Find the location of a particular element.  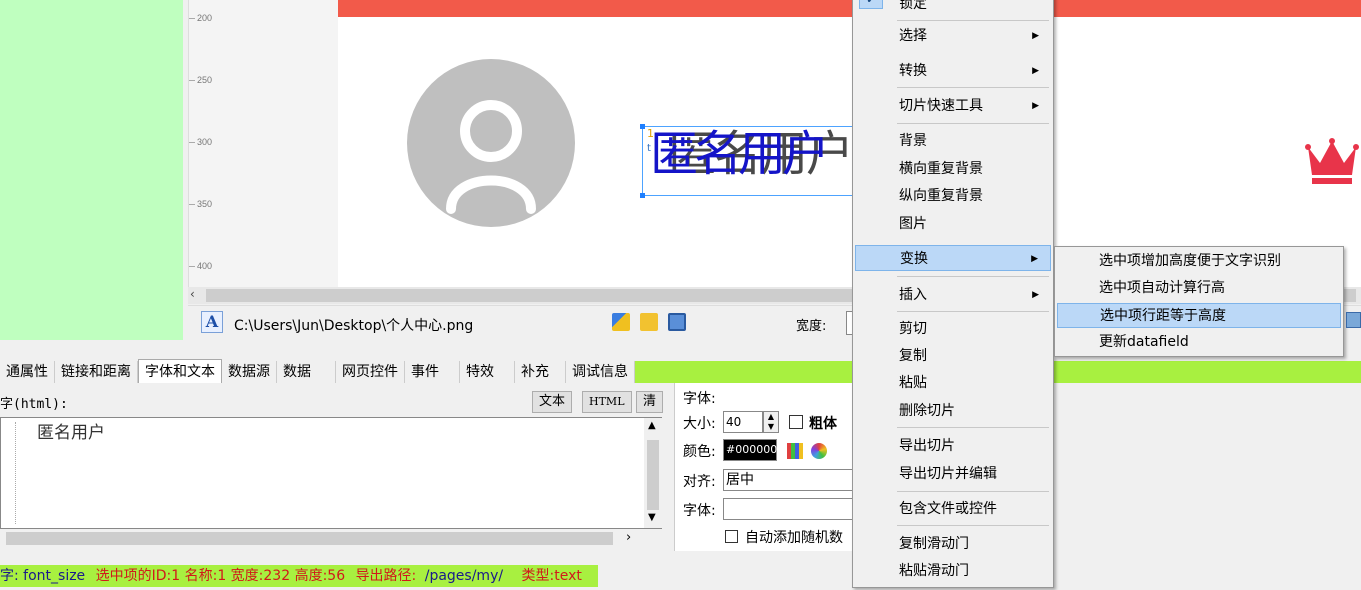

marker-icon is located at coordinates (621, 322).